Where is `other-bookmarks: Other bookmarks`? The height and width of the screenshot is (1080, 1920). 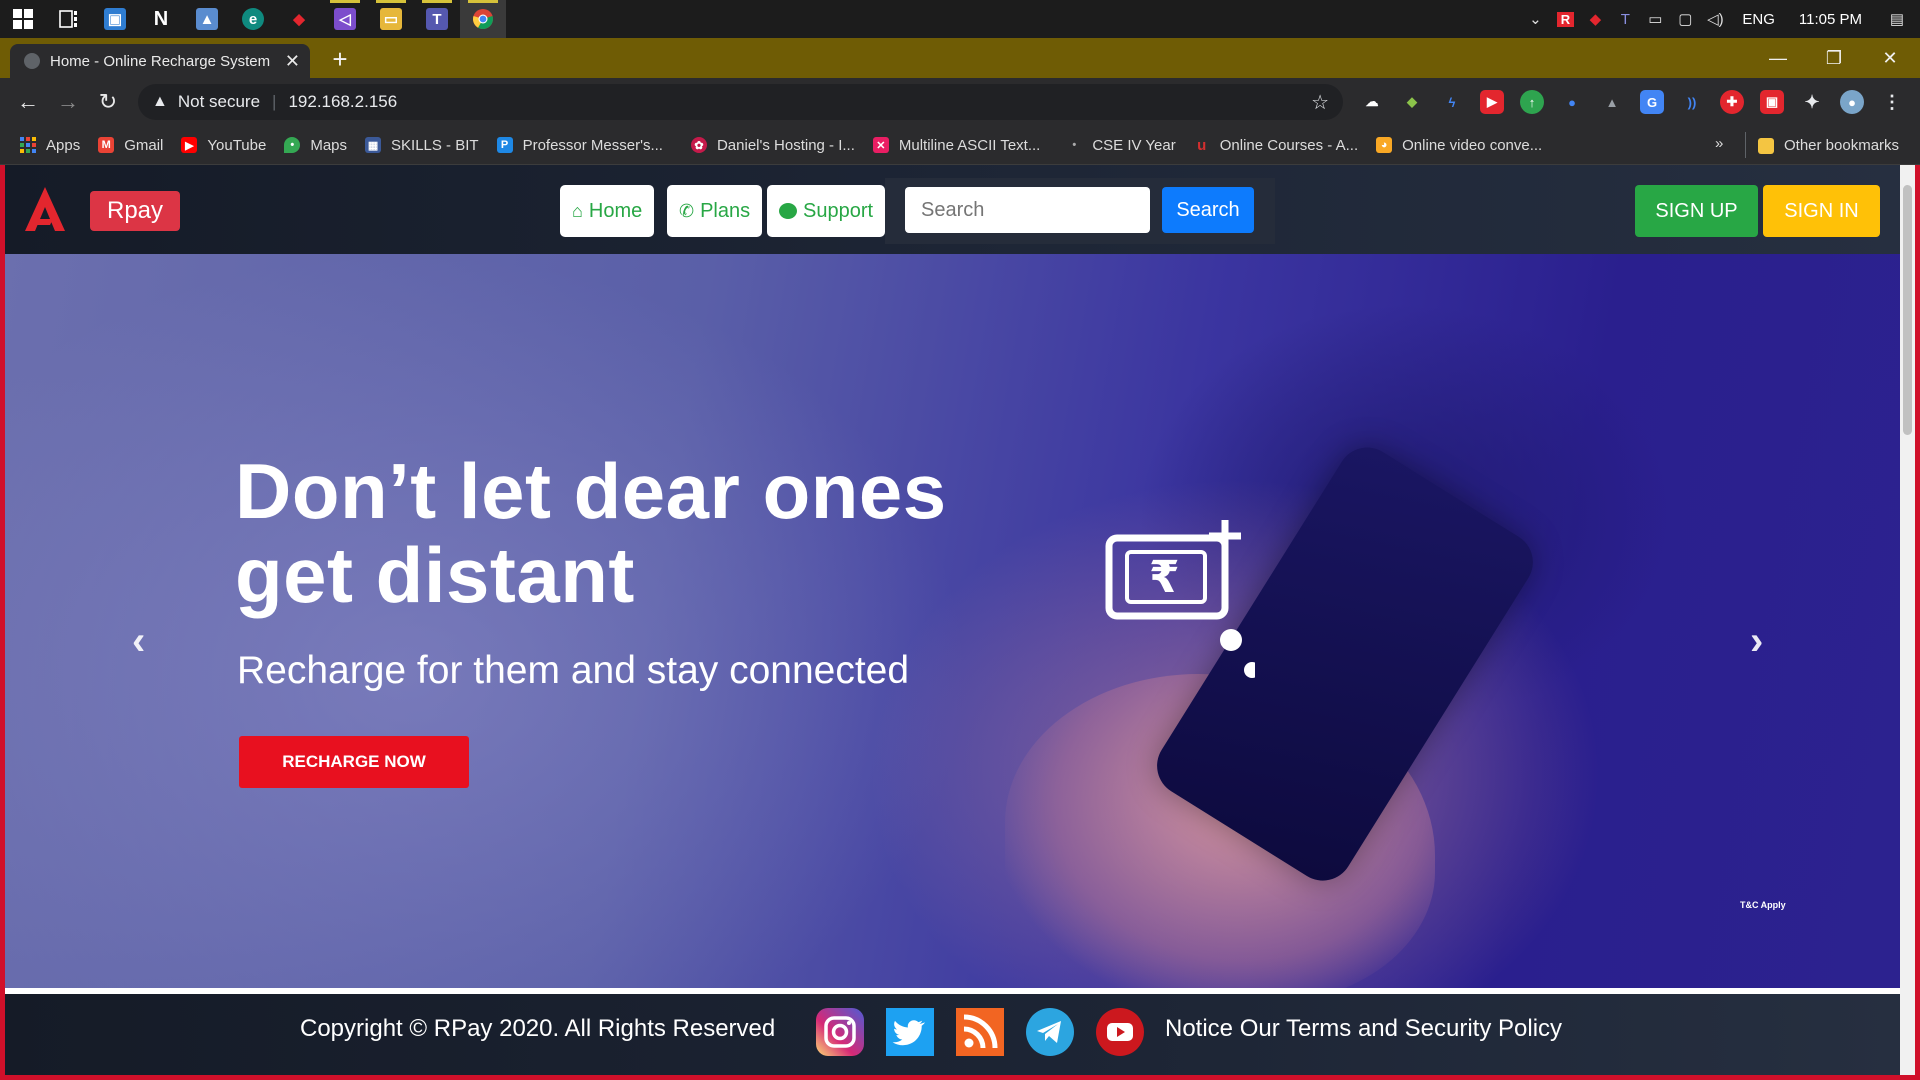 other-bookmarks: Other bookmarks is located at coordinates (1828, 145).